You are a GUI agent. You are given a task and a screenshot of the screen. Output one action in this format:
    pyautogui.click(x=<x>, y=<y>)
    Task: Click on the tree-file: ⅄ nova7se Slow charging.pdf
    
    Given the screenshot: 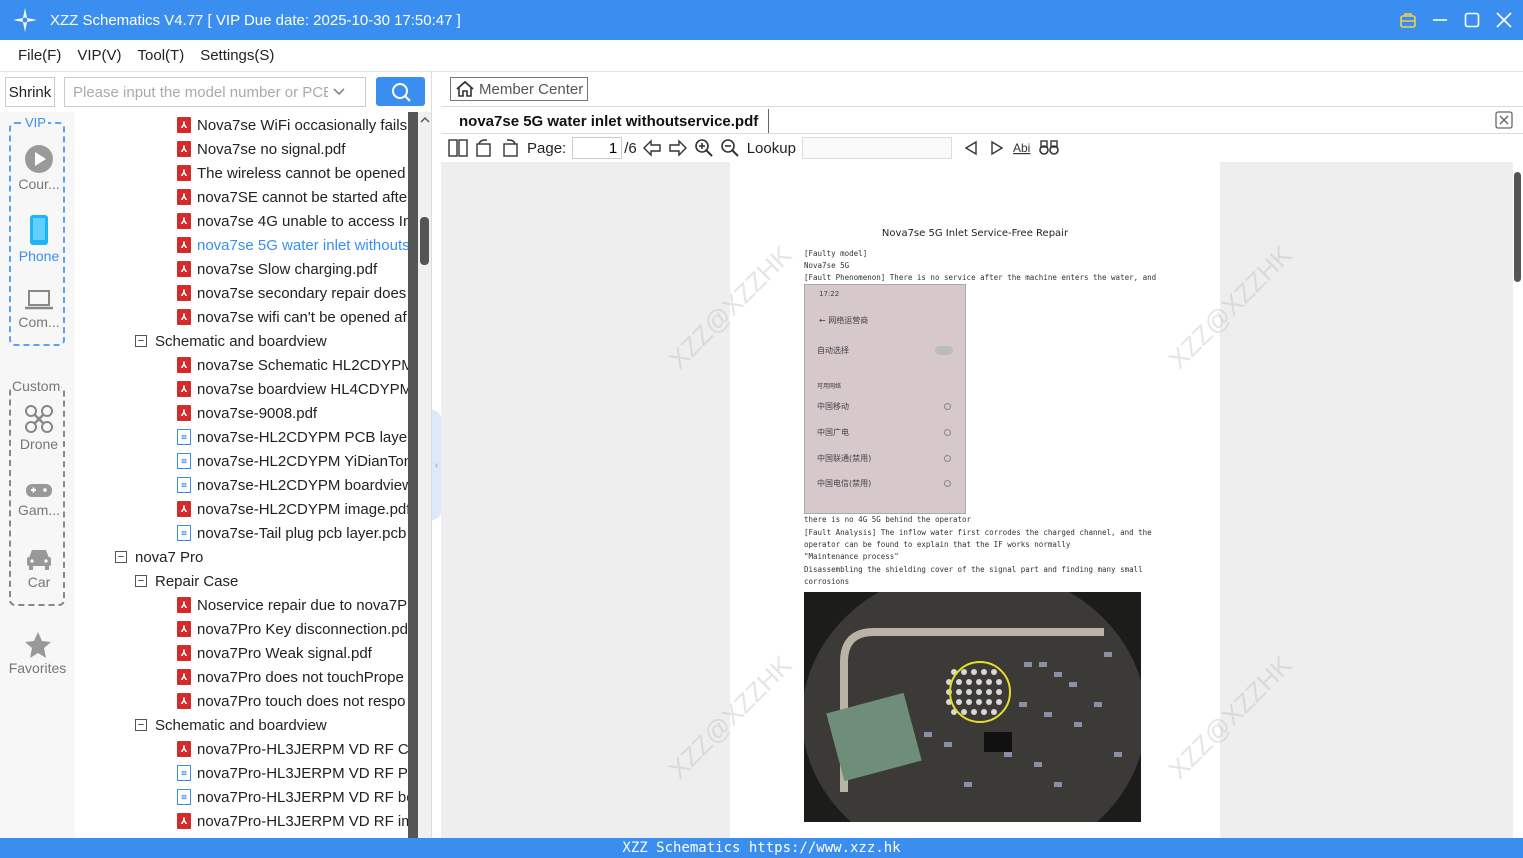 What is the action you would take?
    pyautogui.click(x=277, y=269)
    